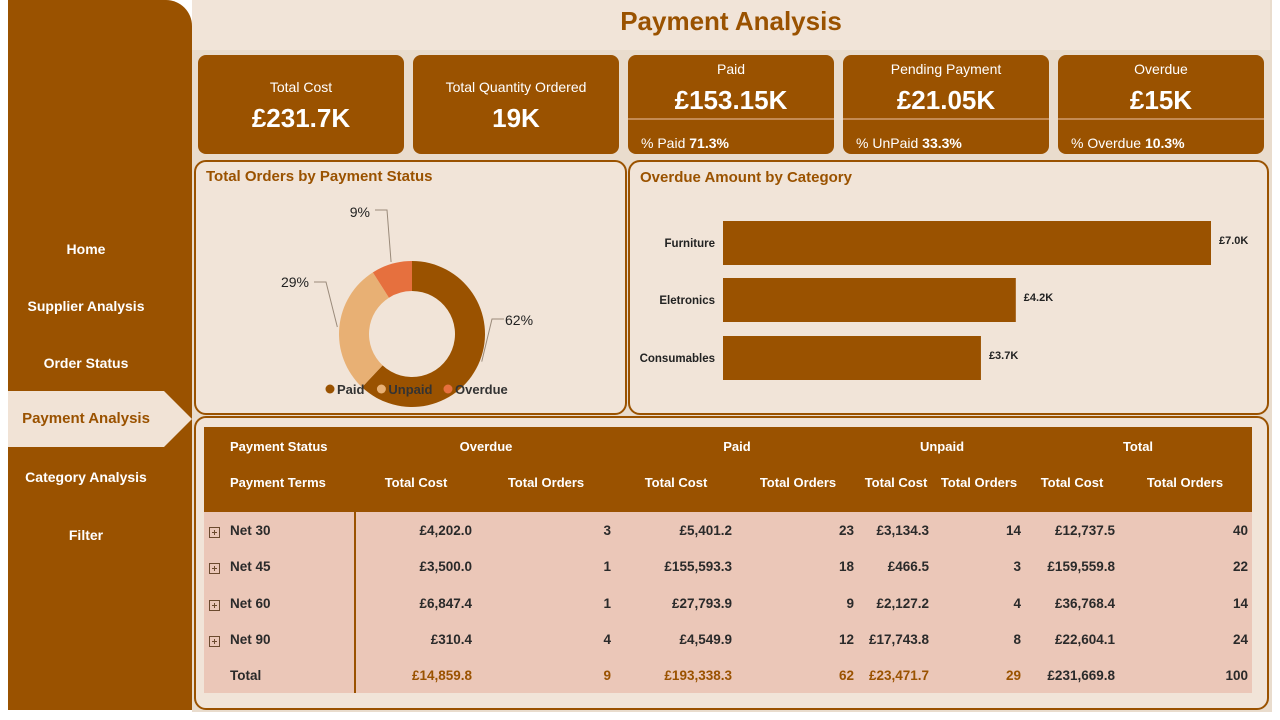 Image resolution: width=1280 pixels, height=720 pixels. What do you see at coordinates (330, 389) in the screenshot?
I see `legend-dot-paid` at bounding box center [330, 389].